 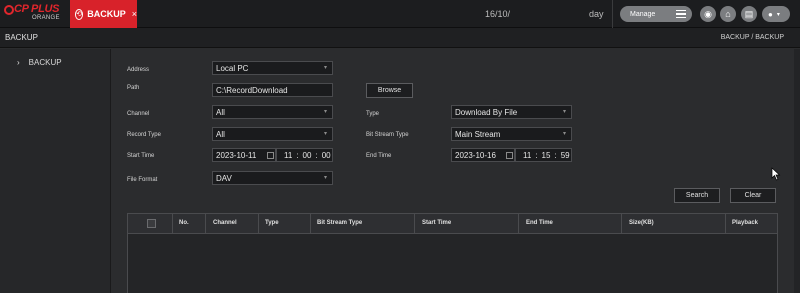 I want to click on cp-plus-logo: CP PLUS ORANGE, so click(x=34, y=14).